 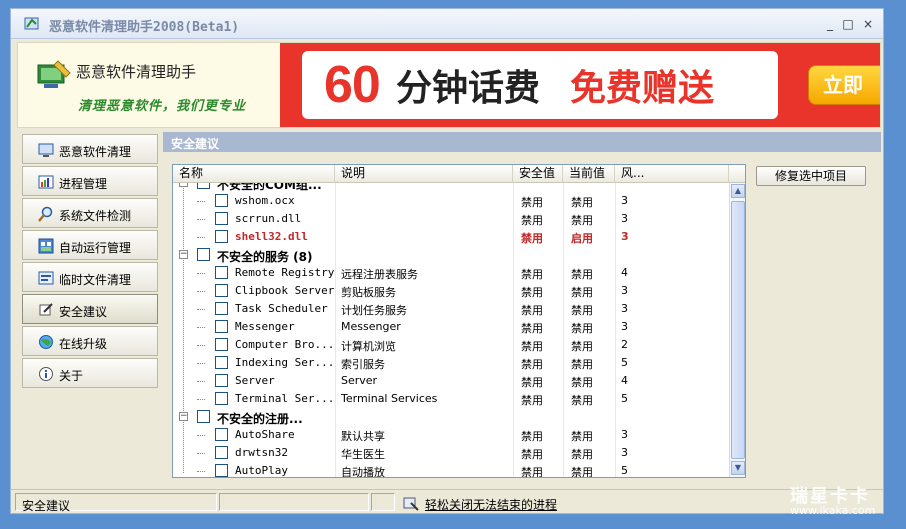 What do you see at coordinates (424, 174) in the screenshot?
I see `column-header-2: 说明` at bounding box center [424, 174].